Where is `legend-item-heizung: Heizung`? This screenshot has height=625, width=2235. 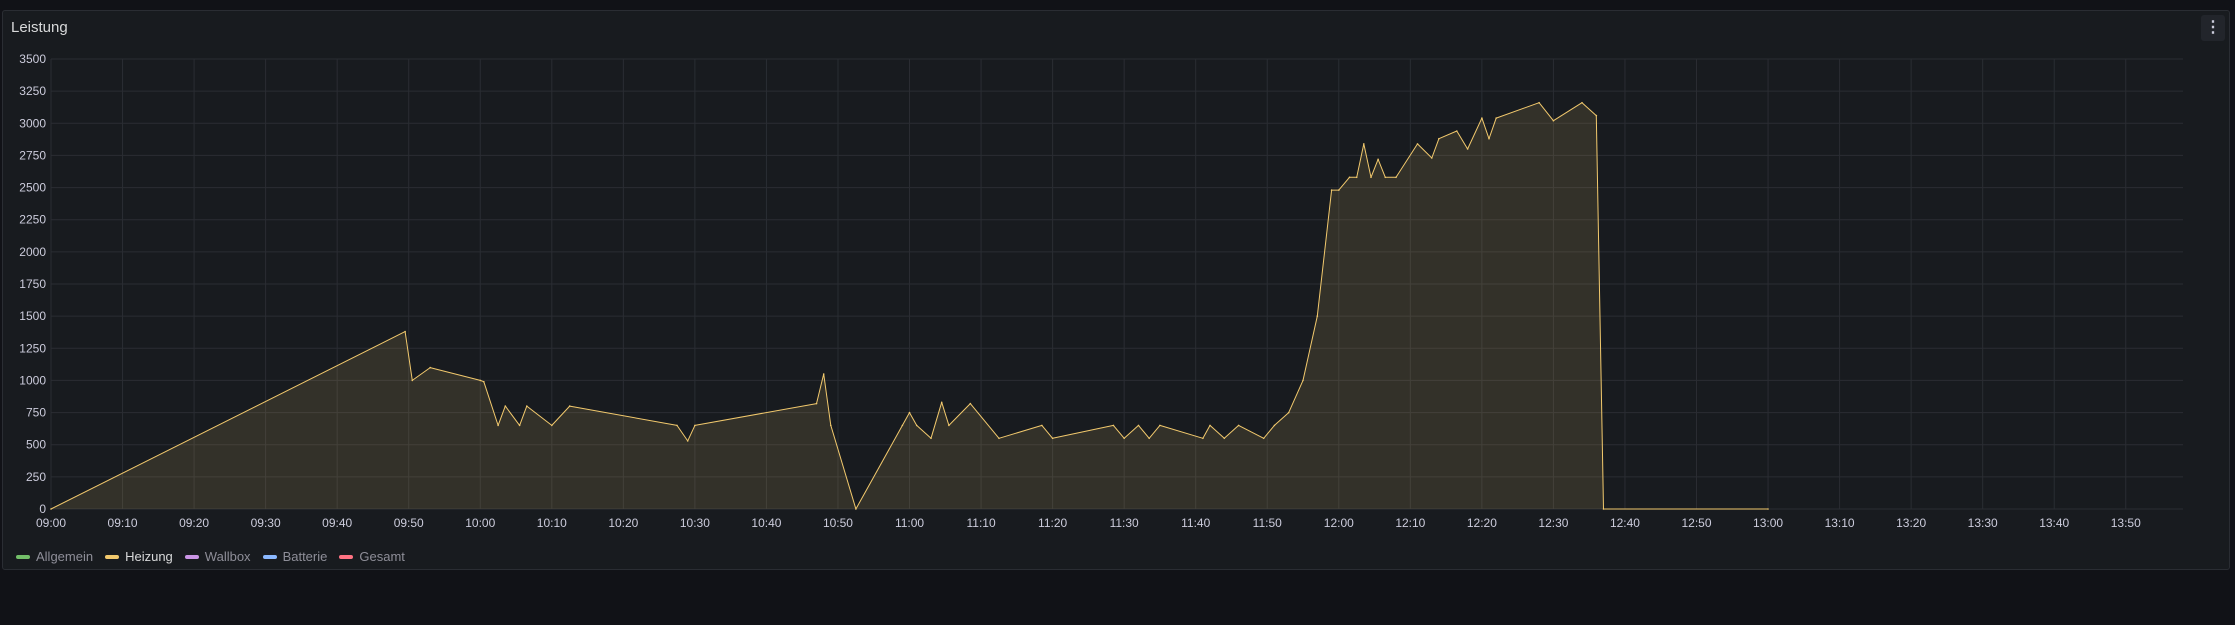
legend-item-heizung: Heizung is located at coordinates (139, 556).